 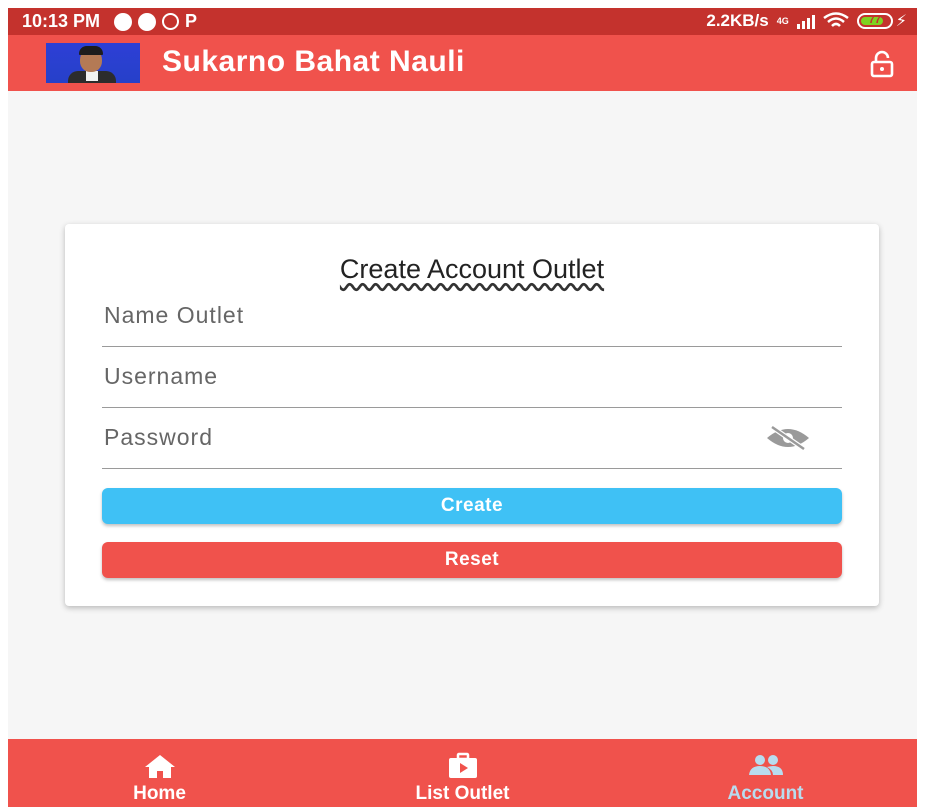 I want to click on p-notification-icon: P, so click(x=191, y=21).